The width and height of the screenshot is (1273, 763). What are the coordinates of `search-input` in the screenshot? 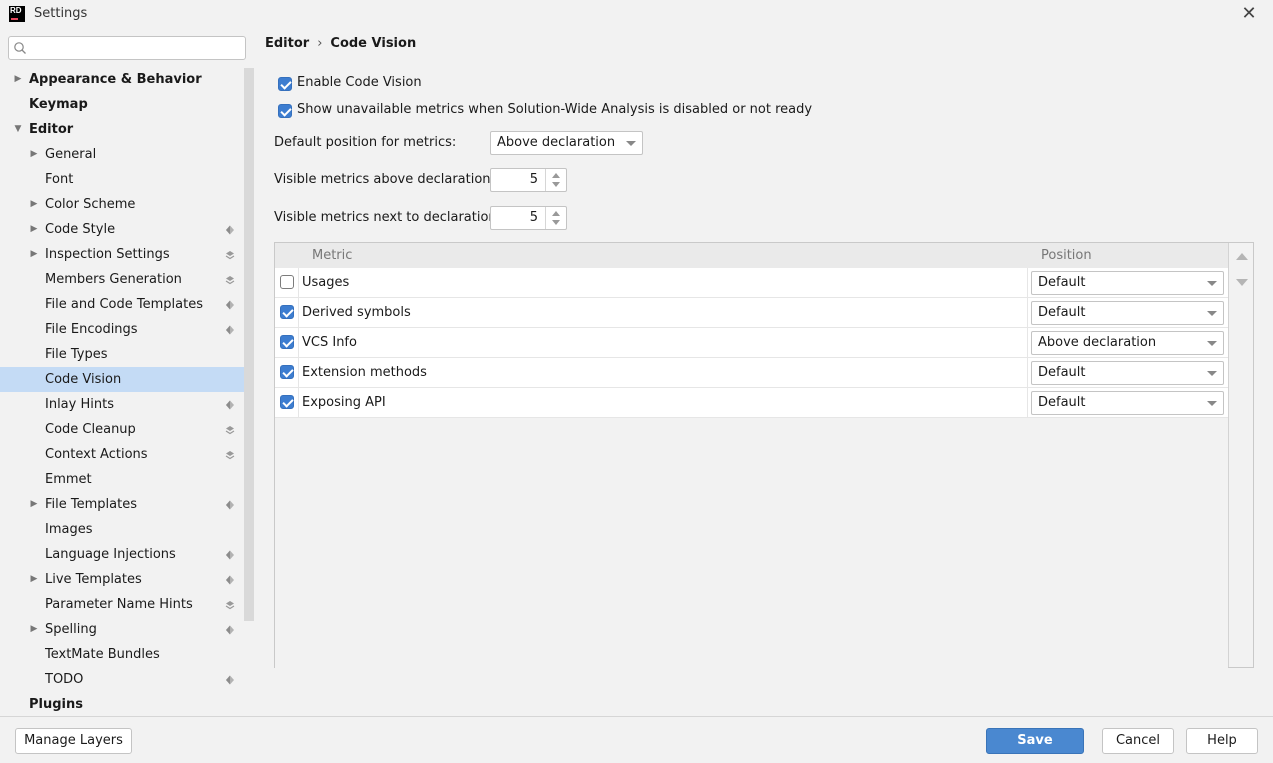 It's located at (127, 48).